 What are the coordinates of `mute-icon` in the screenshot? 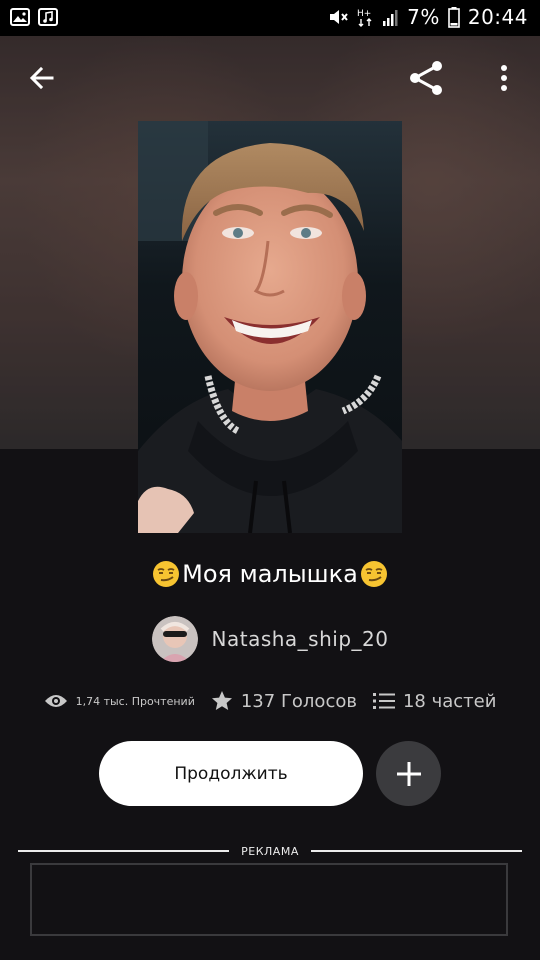 It's located at (339, 17).